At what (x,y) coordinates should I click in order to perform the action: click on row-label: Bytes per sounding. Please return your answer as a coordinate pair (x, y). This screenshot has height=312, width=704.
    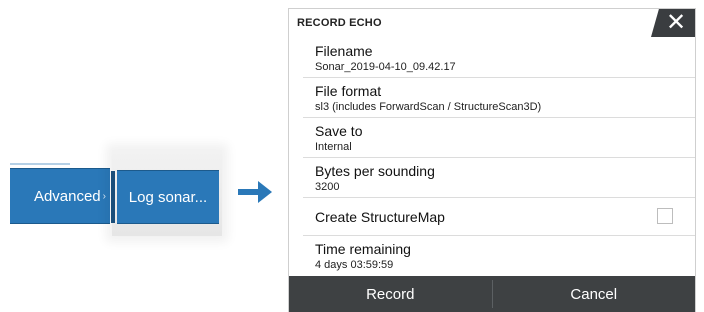
    Looking at the image, I should click on (375, 171).